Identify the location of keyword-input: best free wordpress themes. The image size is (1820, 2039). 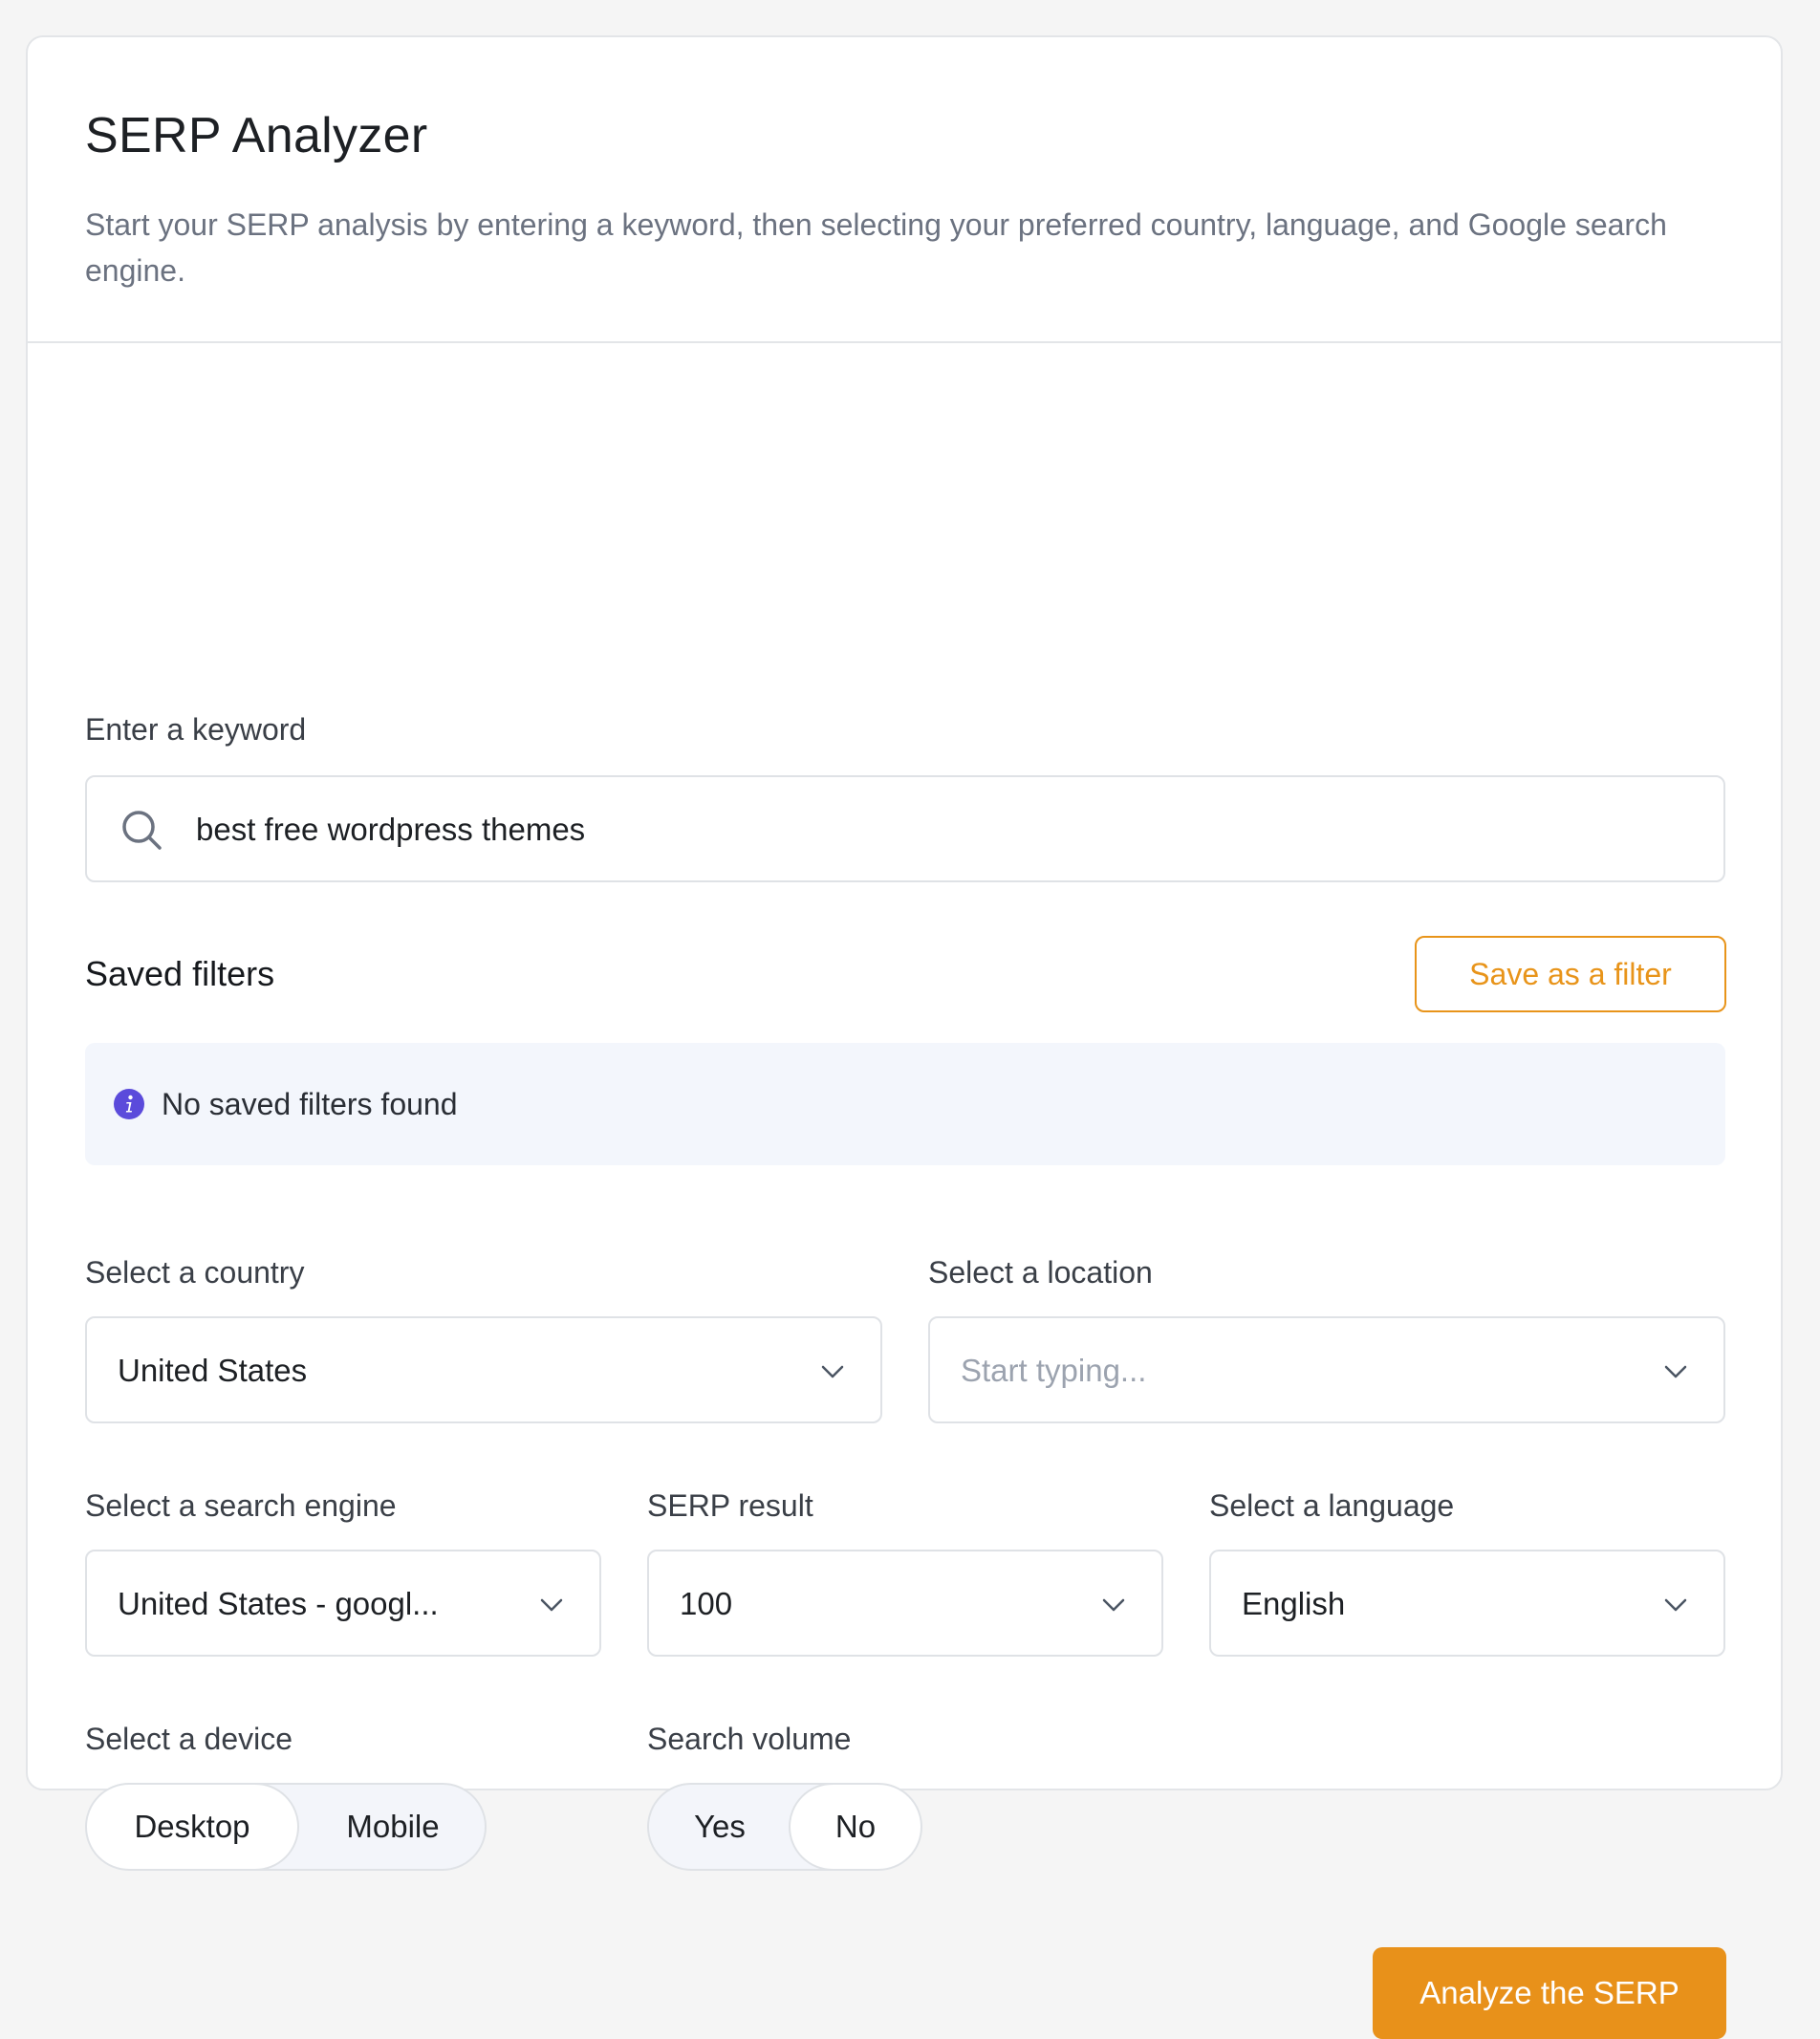
(905, 828).